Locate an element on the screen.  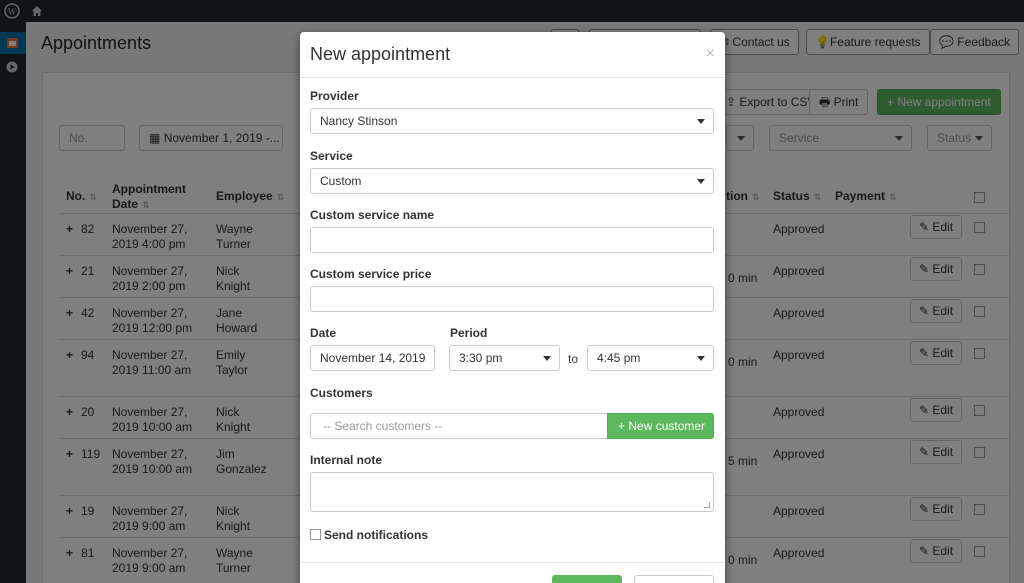
resize-handle-icon is located at coordinates (707, 505).